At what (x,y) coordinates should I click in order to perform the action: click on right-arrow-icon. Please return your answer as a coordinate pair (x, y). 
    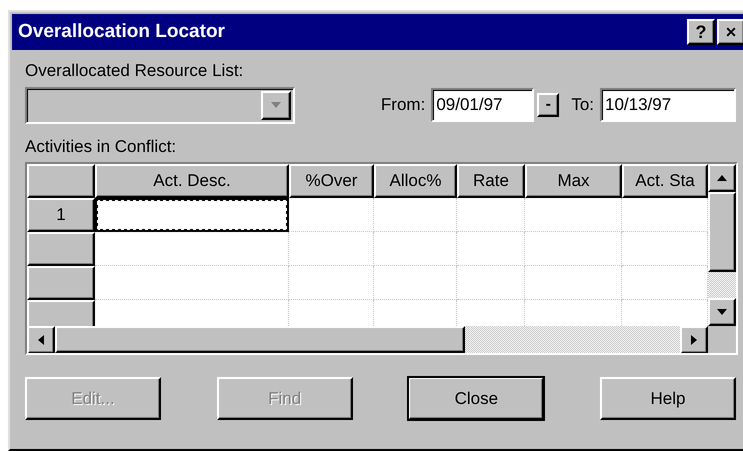
    Looking at the image, I should click on (694, 340).